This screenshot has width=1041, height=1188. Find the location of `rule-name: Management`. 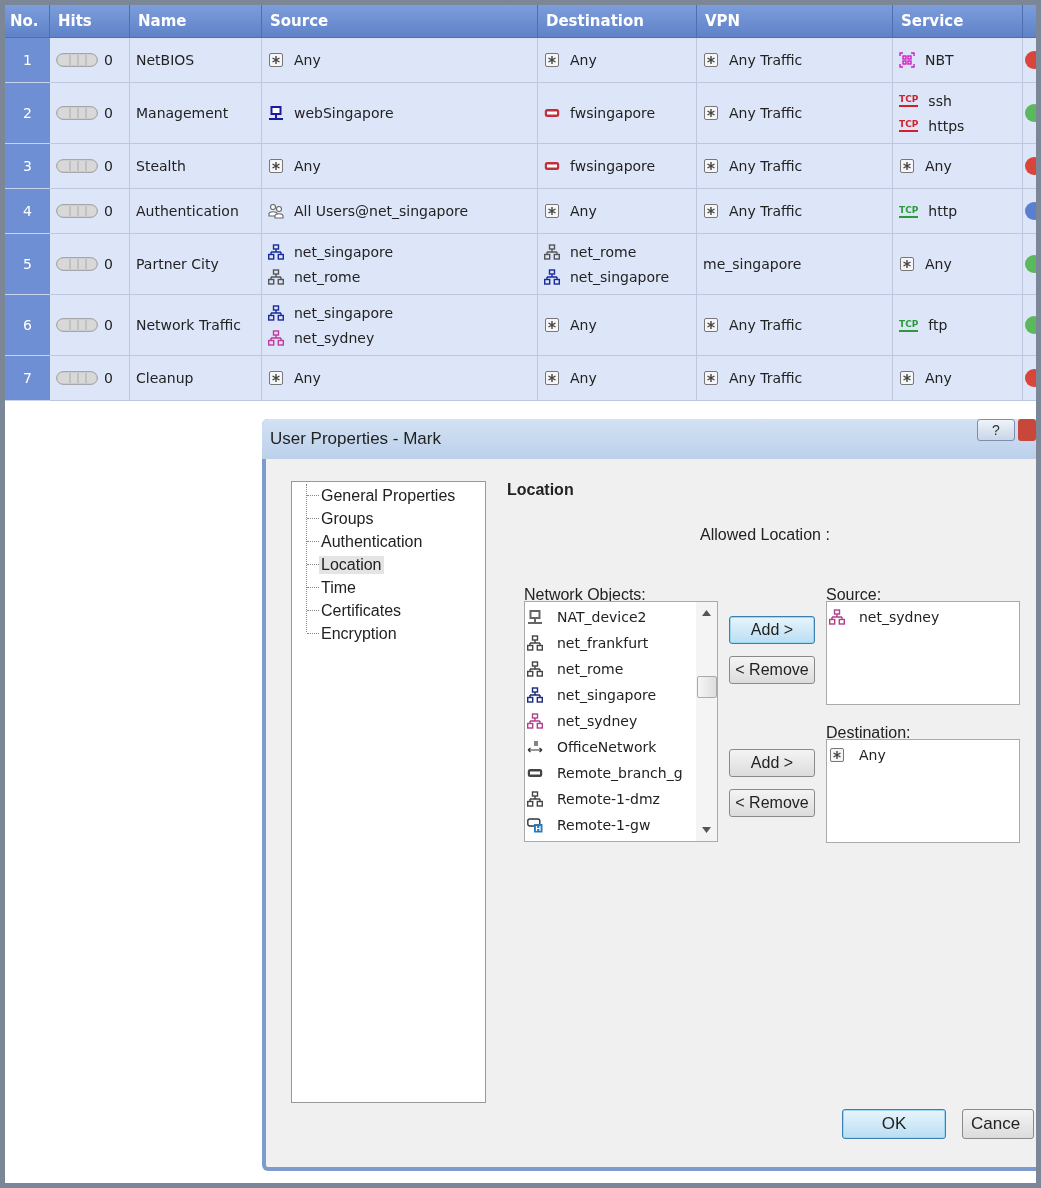

rule-name: Management is located at coordinates (182, 113).